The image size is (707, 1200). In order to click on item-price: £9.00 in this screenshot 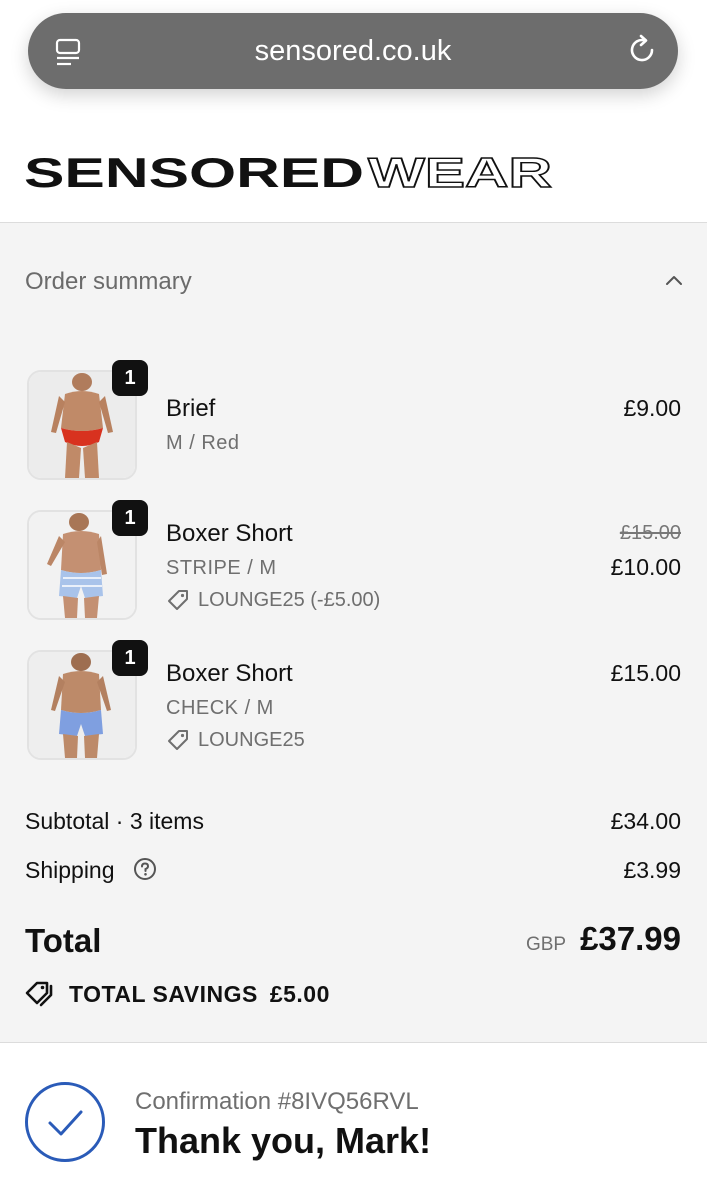, I will do `click(652, 408)`.